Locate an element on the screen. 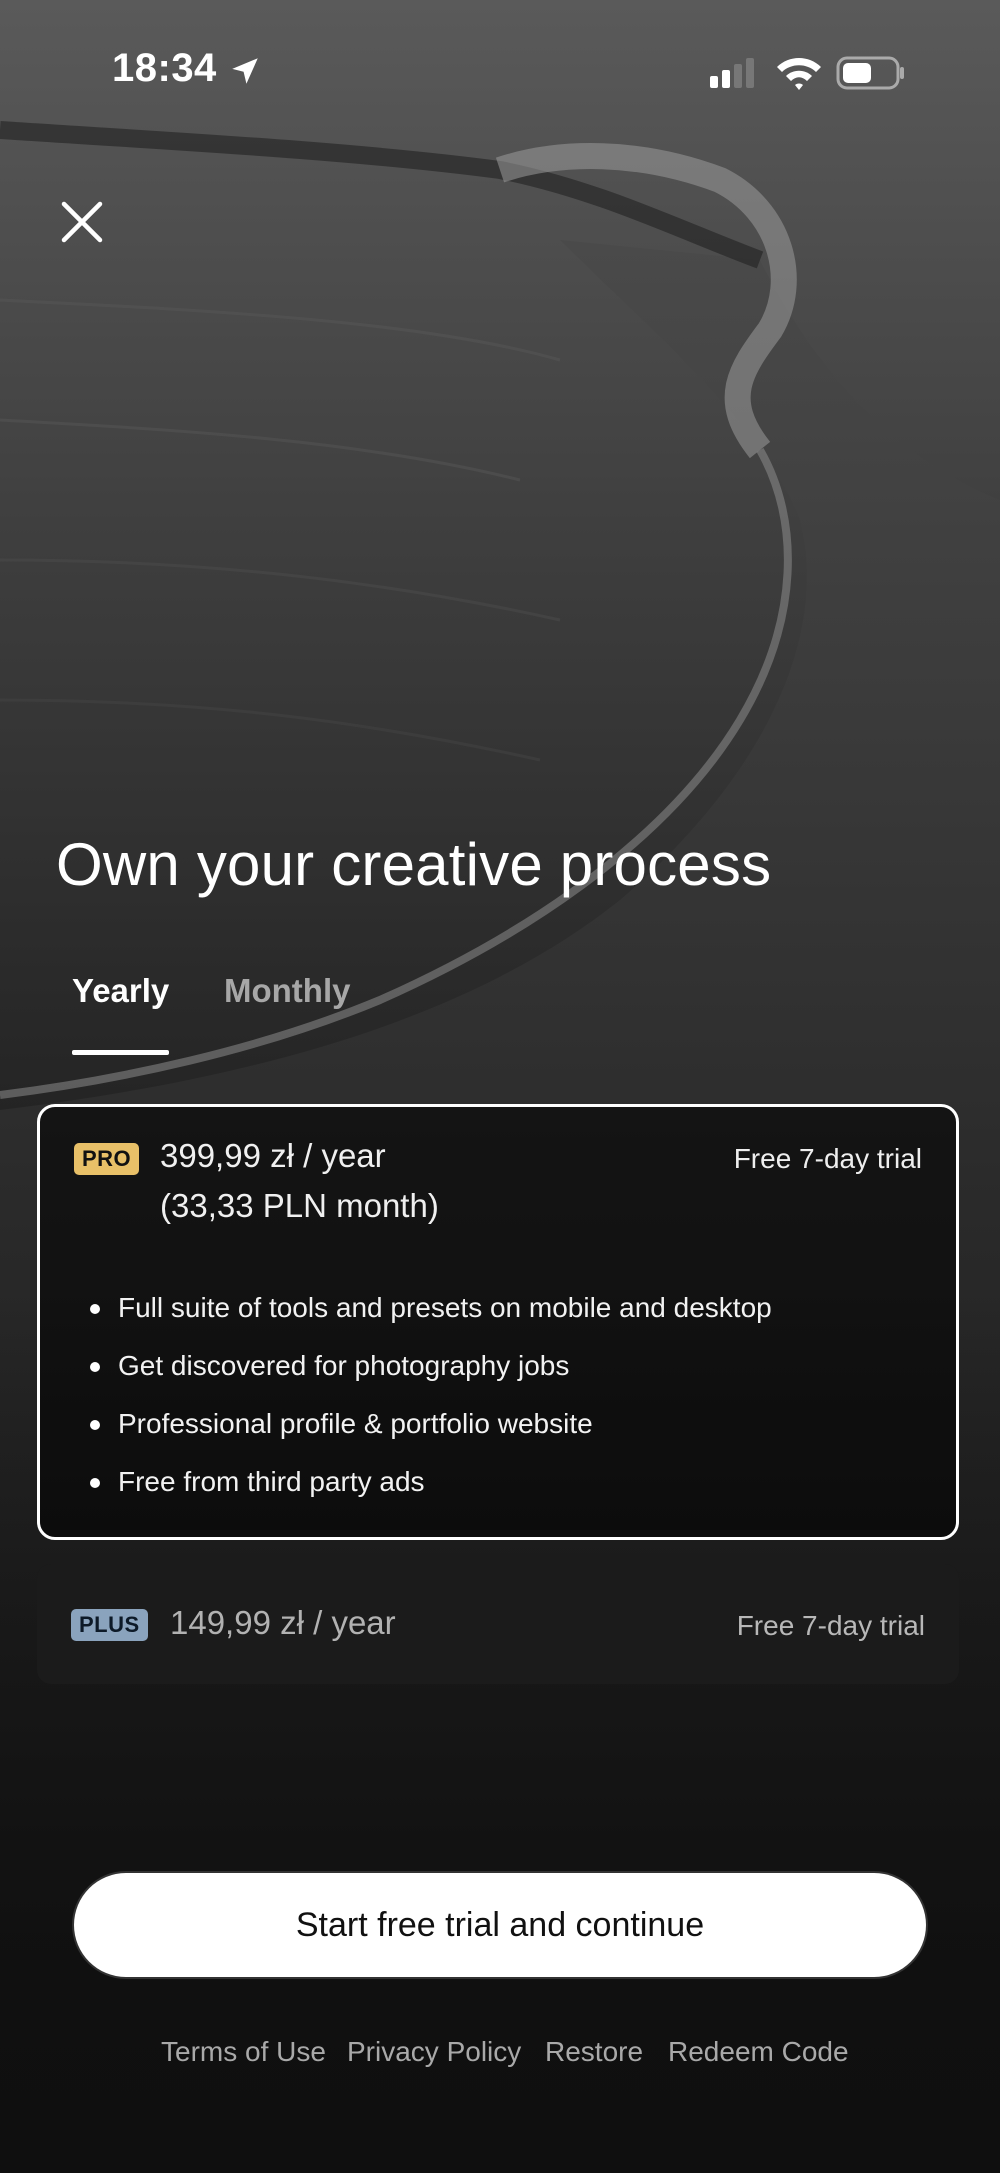  cellular-signal-icon is located at coordinates (732, 73).